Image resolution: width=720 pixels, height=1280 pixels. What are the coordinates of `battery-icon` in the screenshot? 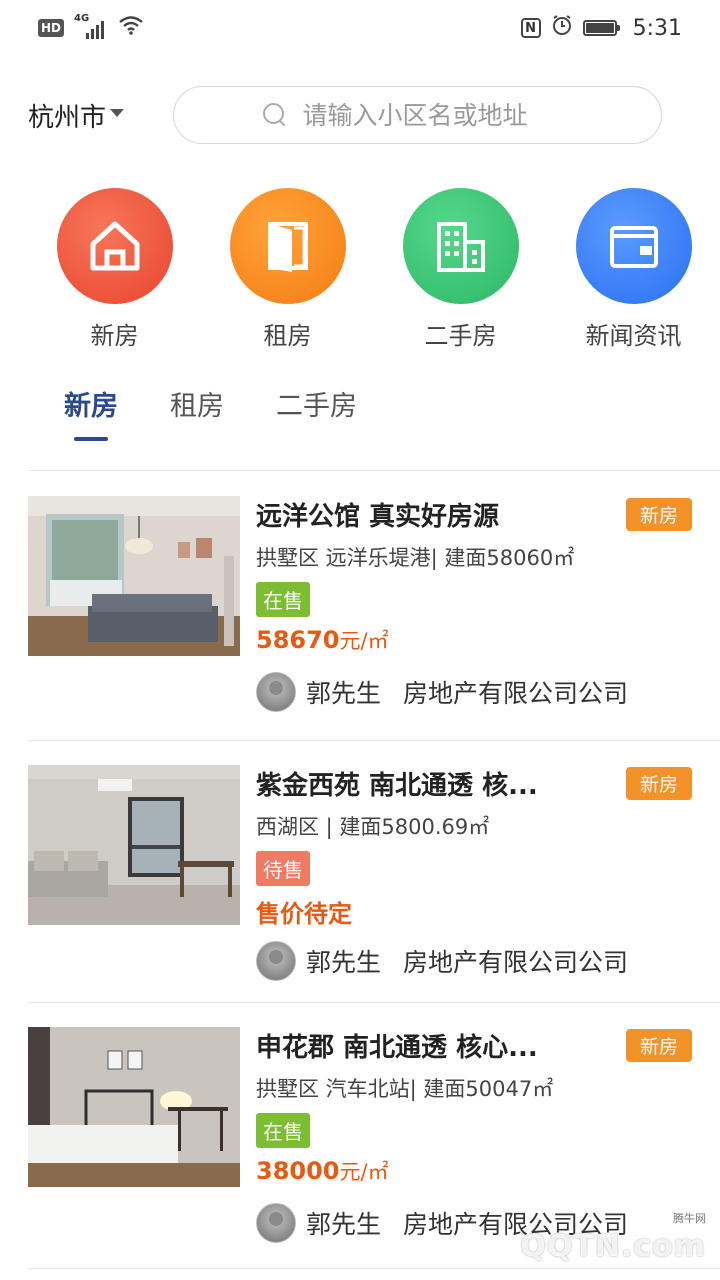 It's located at (601, 28).